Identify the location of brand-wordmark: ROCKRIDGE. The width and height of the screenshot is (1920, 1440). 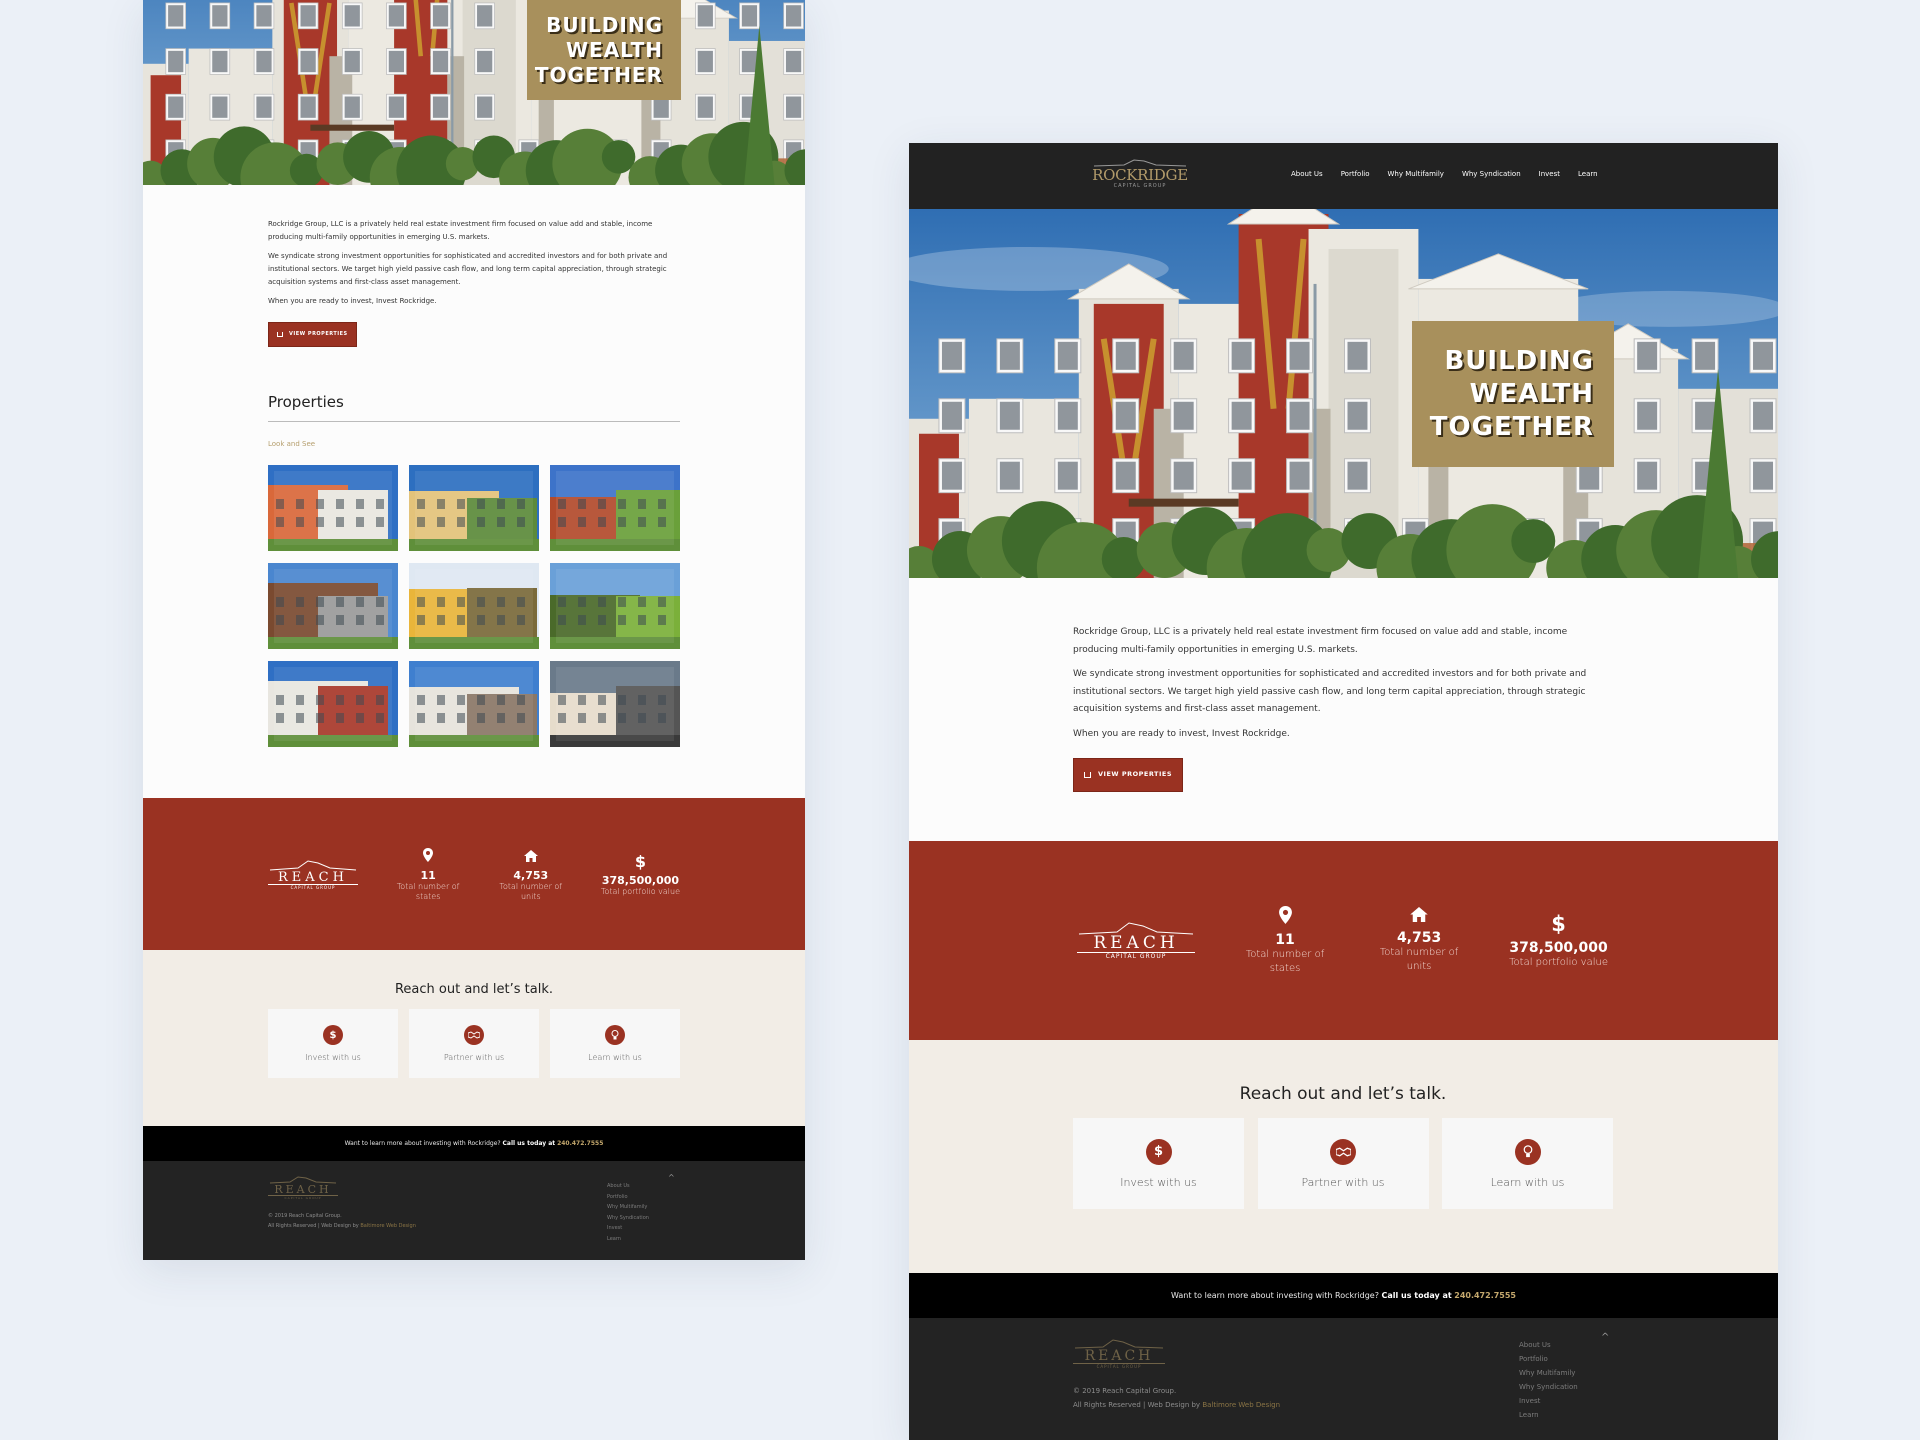
(1140, 175).